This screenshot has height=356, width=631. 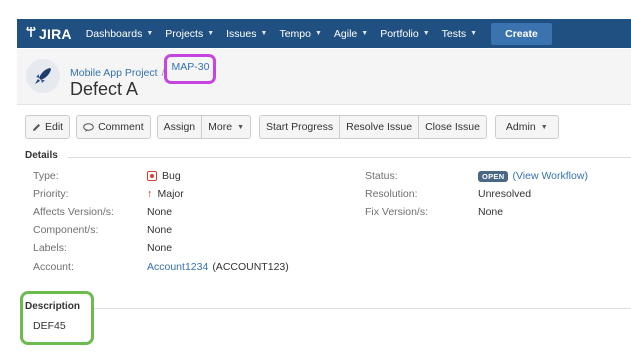 I want to click on issue-key-link: MAP-30, so click(x=190, y=67).